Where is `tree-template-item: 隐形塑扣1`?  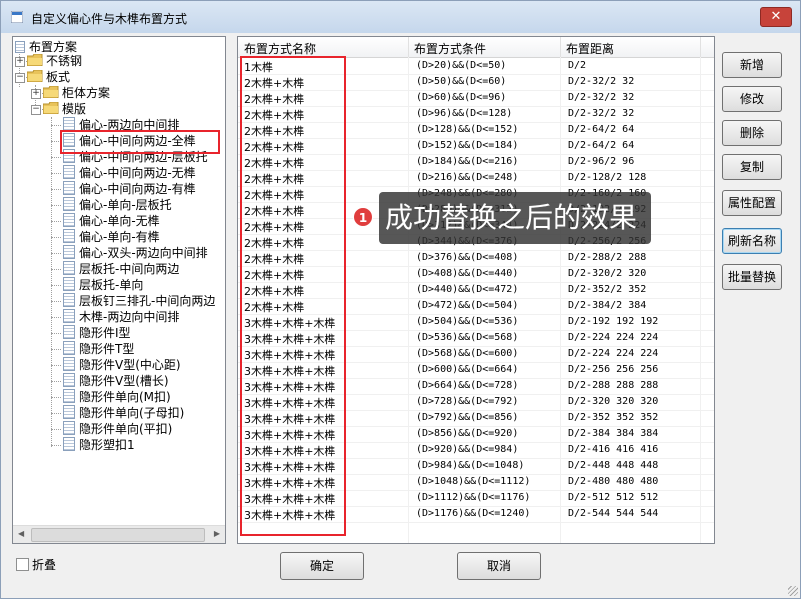 tree-template-item: 隐形塑扣1 is located at coordinates (99, 445).